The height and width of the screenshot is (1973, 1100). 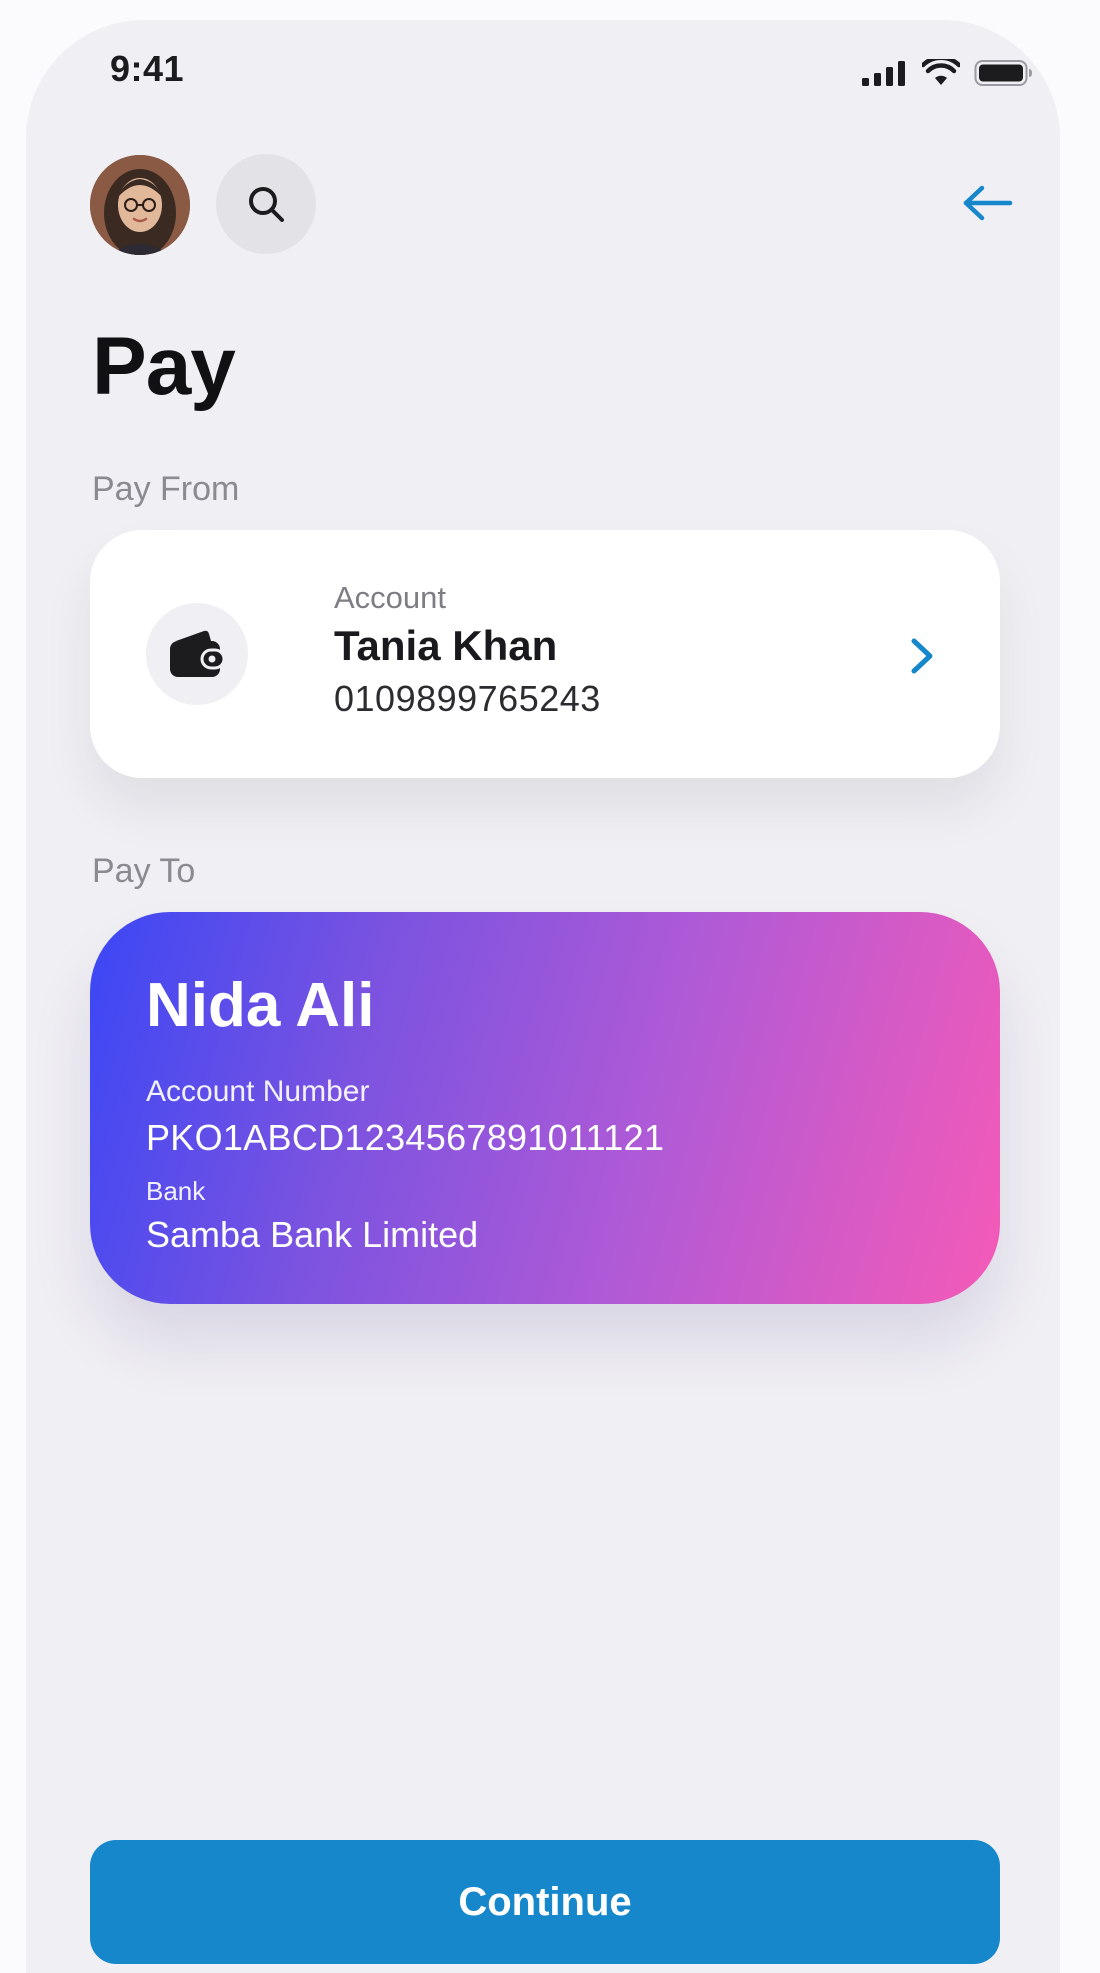 I want to click on select-account-chevron, so click(x=922, y=656).